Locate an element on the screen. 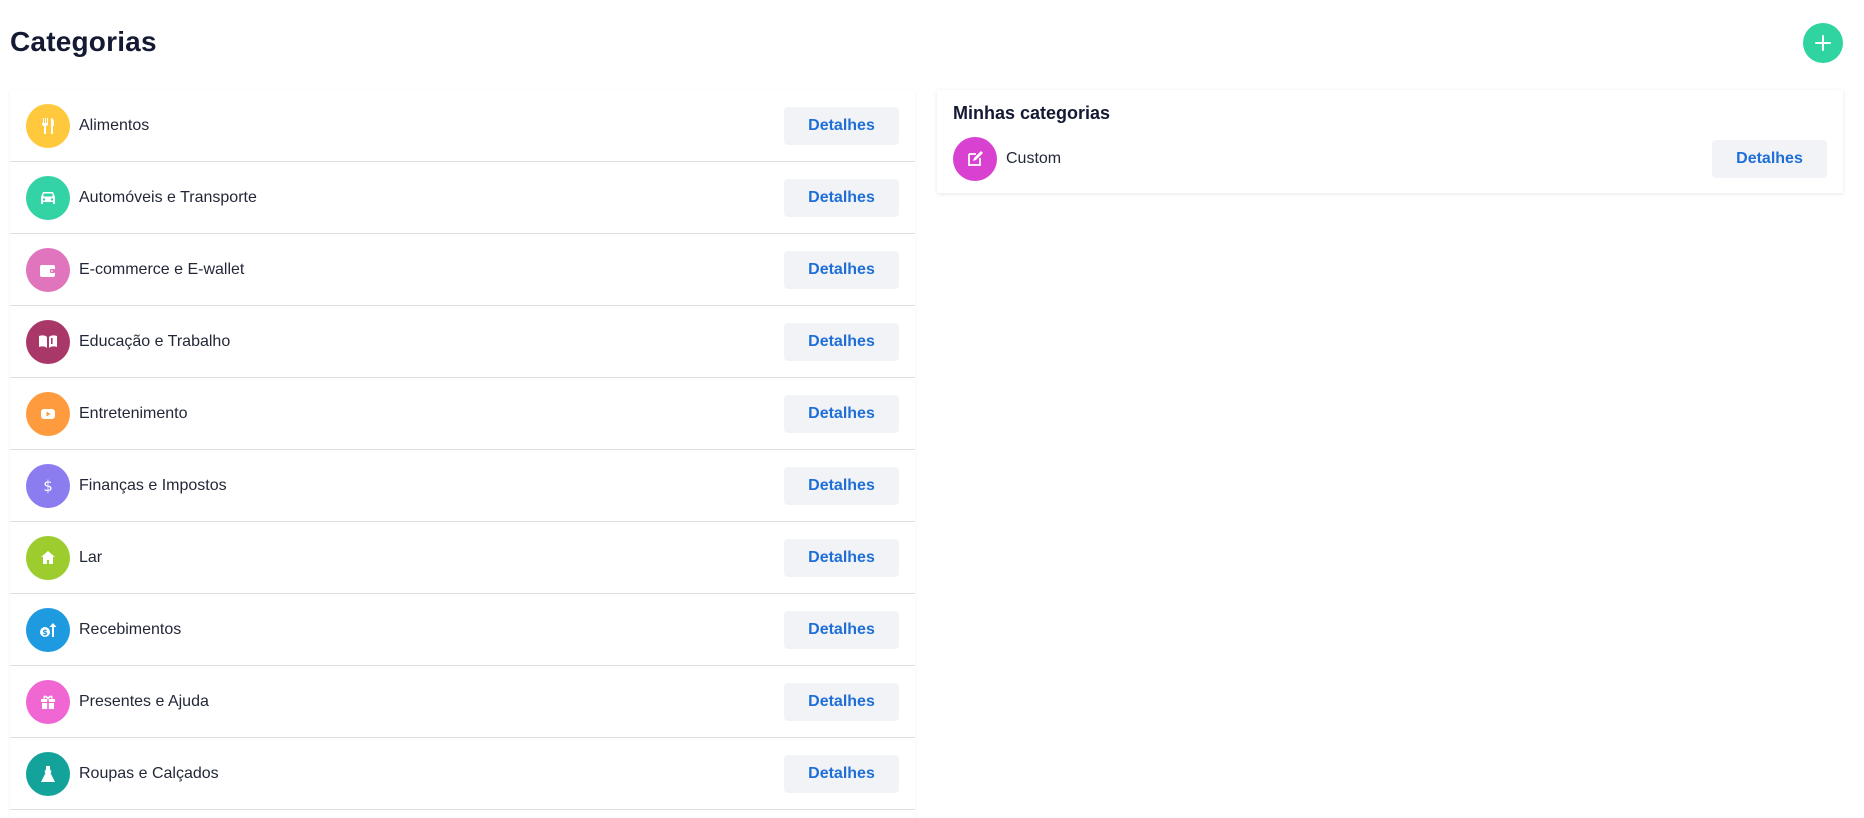 The width and height of the screenshot is (1864, 818). utensils-icon is located at coordinates (48, 125).